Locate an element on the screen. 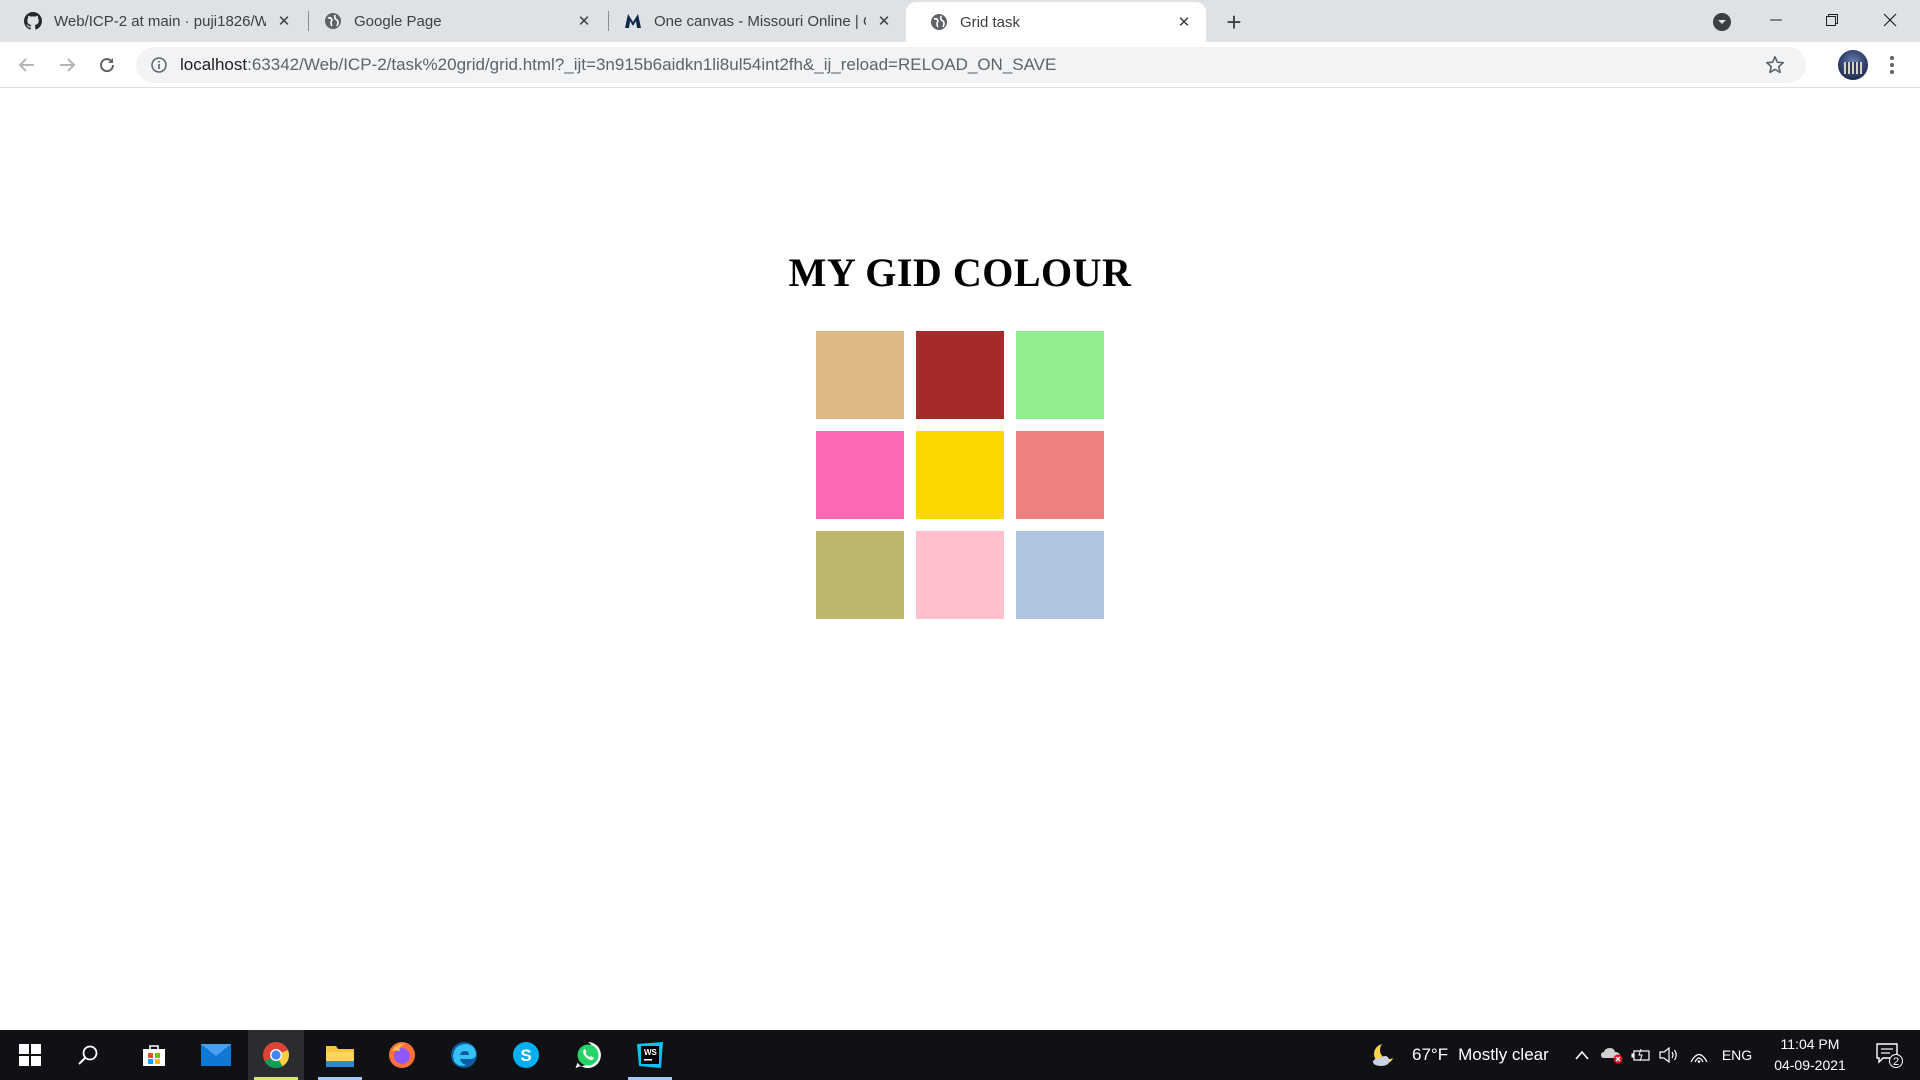  weather-widget: 67°F Mostly clear is located at coordinates (1460, 1055).